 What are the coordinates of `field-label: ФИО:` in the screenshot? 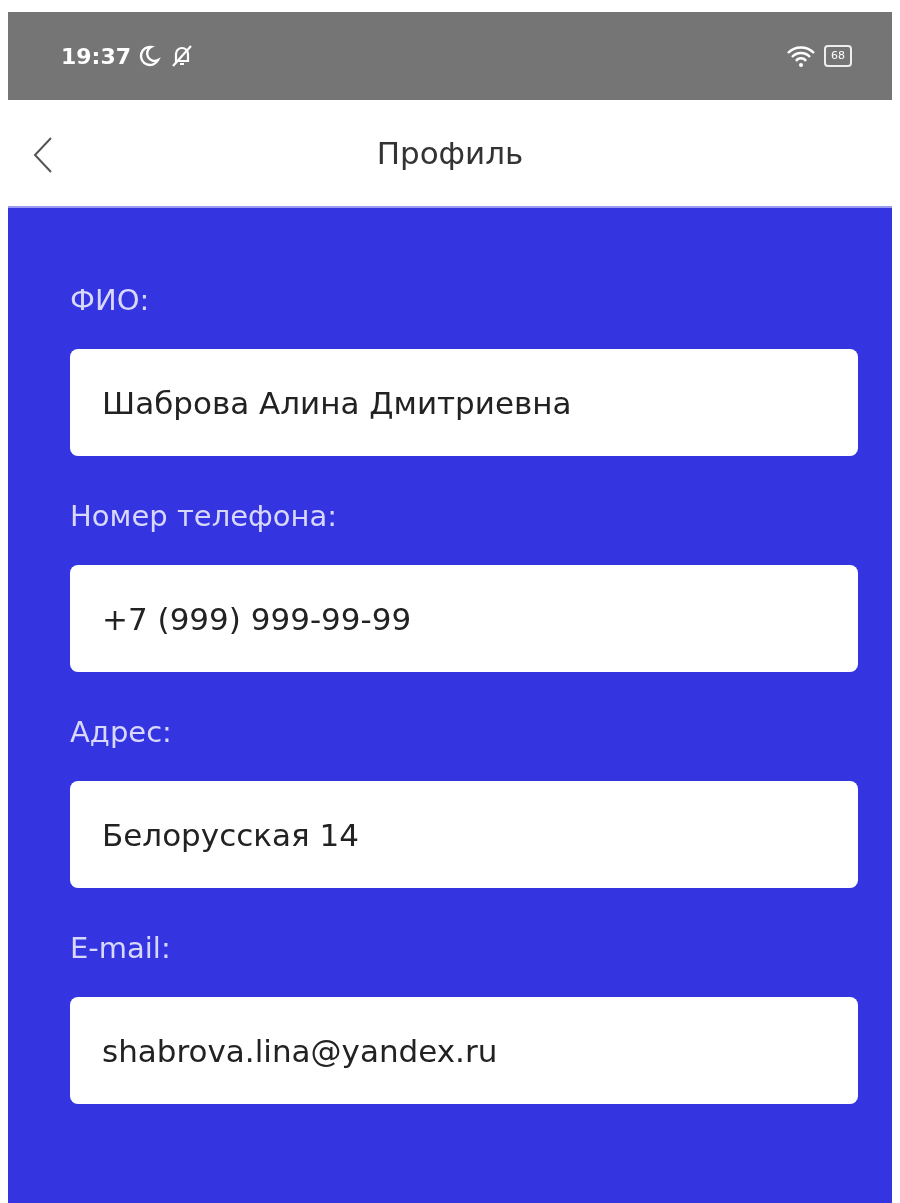 It's located at (110, 300).